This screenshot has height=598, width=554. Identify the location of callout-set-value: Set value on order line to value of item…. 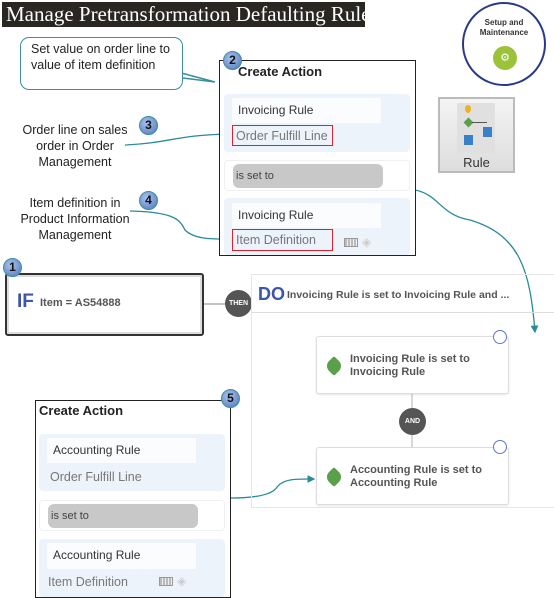
(101, 63).